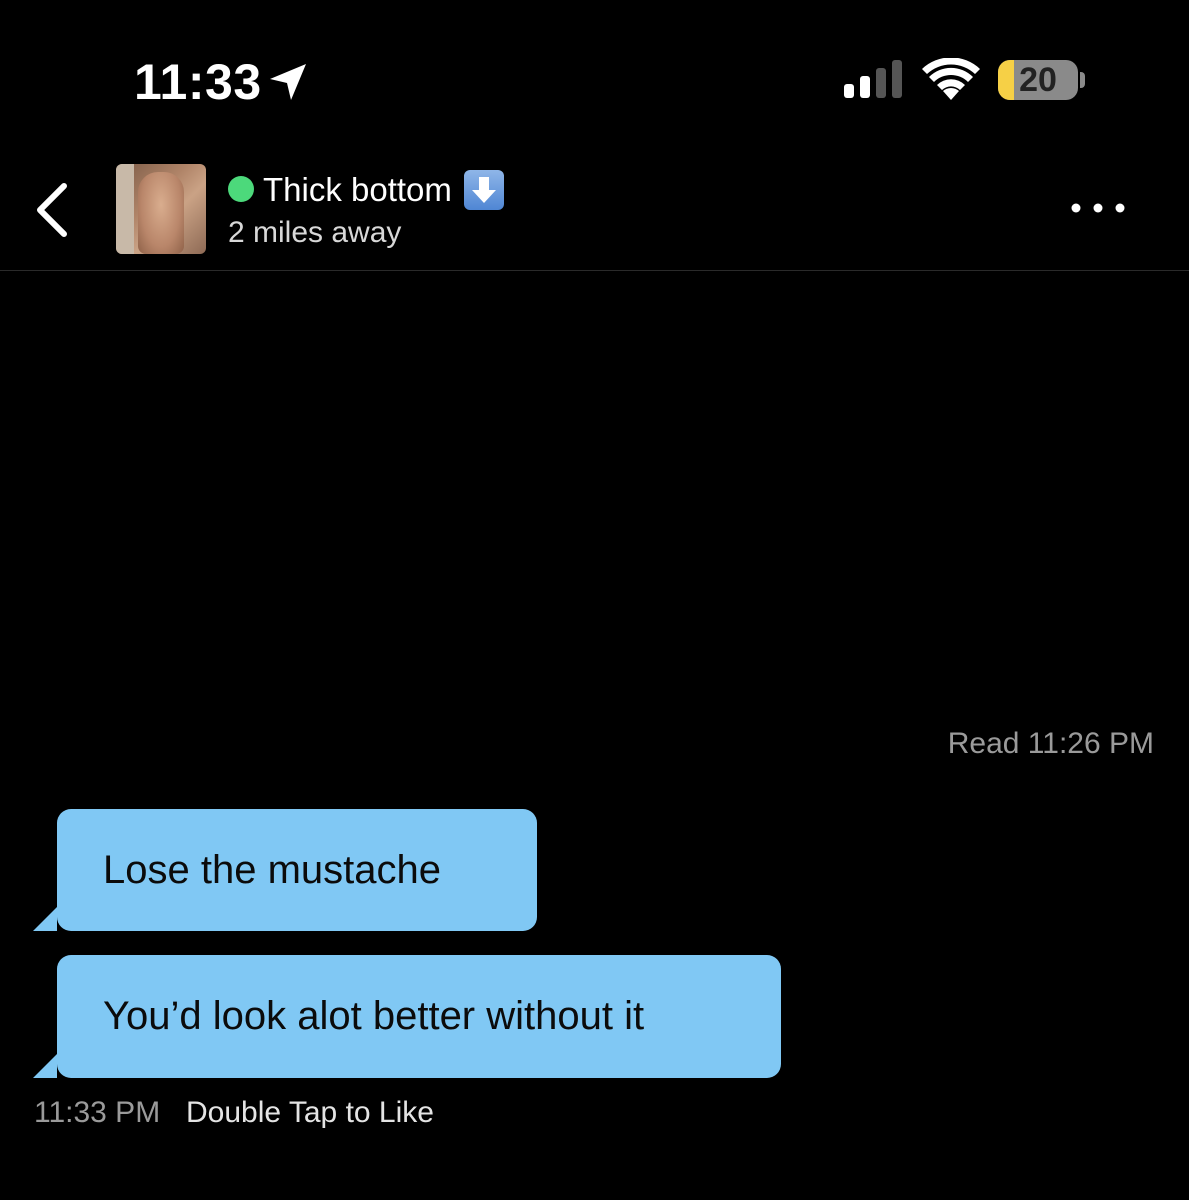 The image size is (1189, 1200). What do you see at coordinates (310, 1113) in the screenshot?
I see `double-tap-like-hint: Double Tap to Like` at bounding box center [310, 1113].